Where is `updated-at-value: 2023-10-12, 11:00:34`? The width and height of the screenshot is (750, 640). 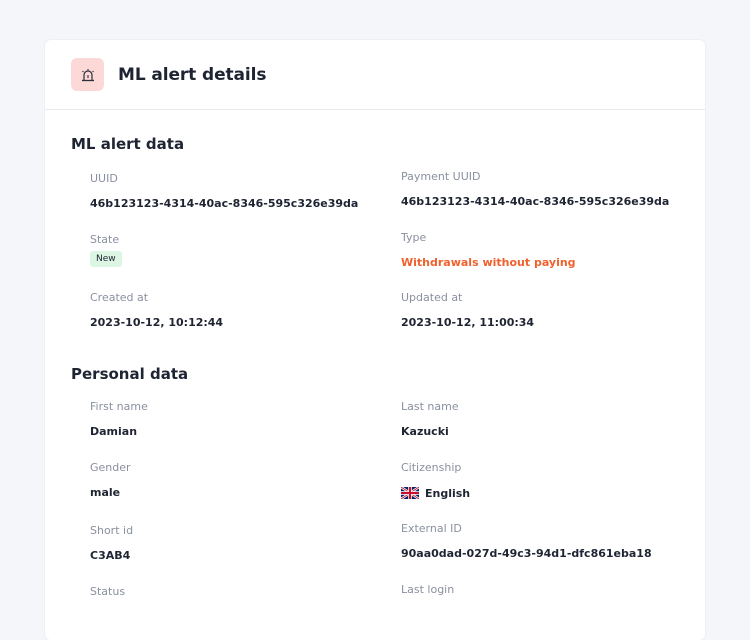
updated-at-value: 2023-10-12, 11:00:34 is located at coordinates (468, 322).